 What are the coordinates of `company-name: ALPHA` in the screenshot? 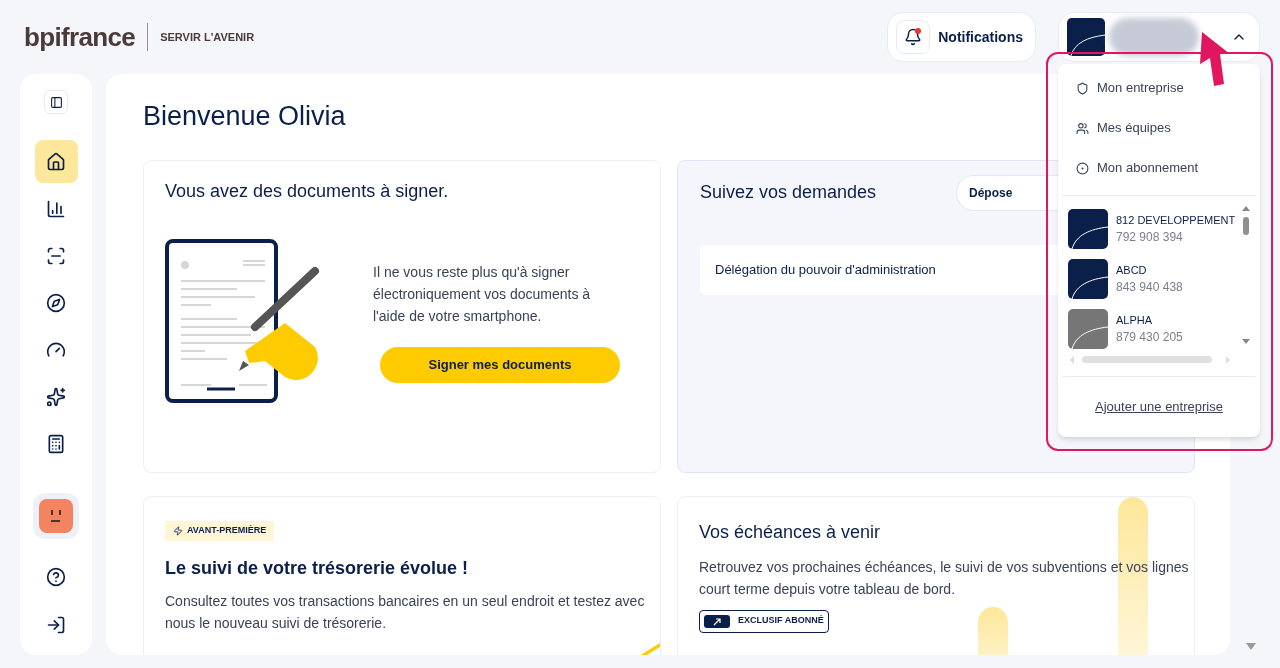 It's located at (1135, 320).